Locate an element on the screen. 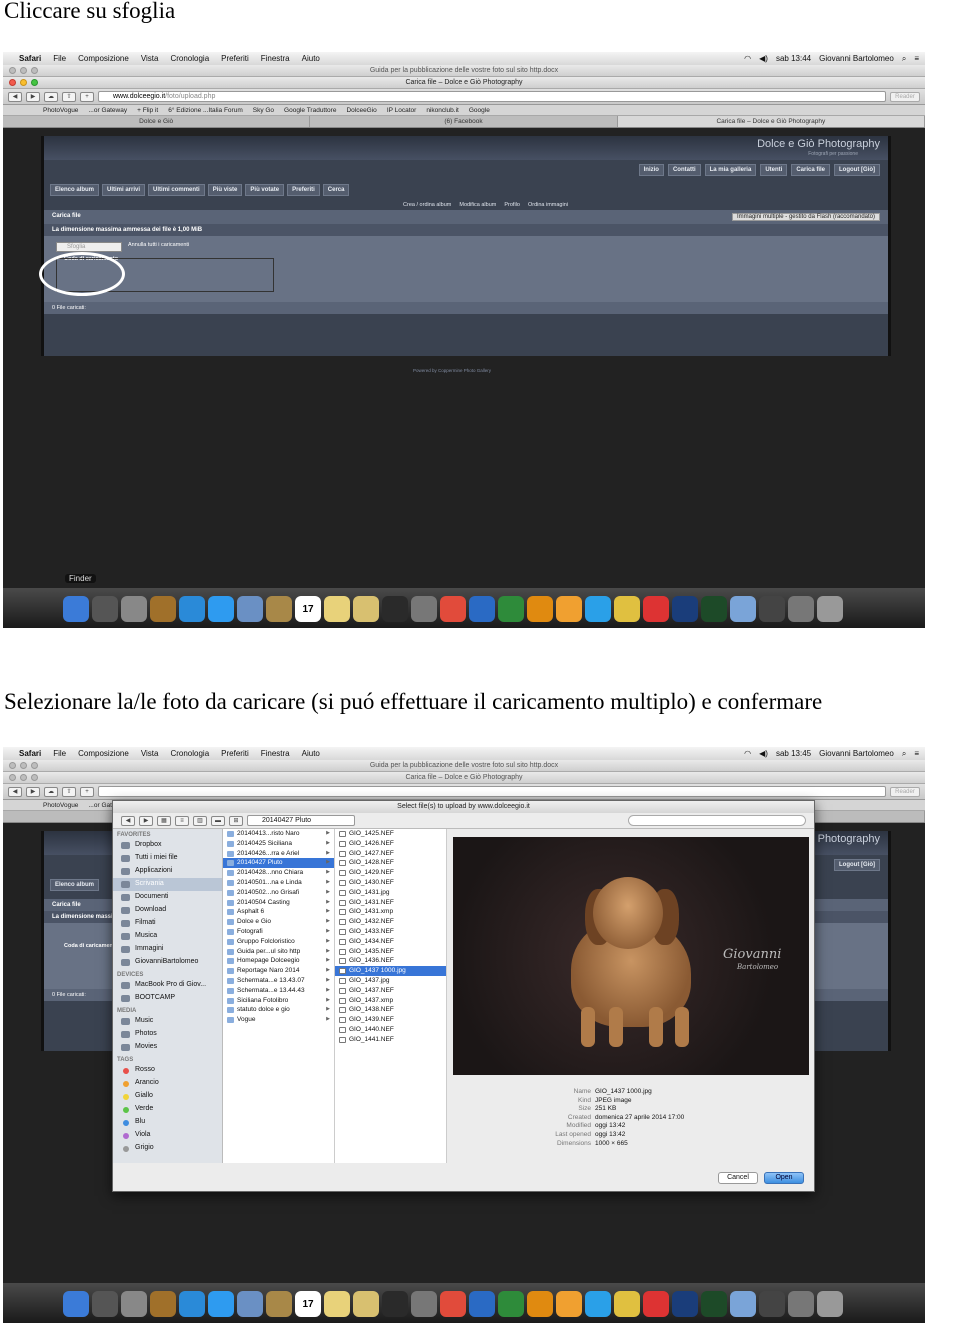  menu-composizione: Composizione is located at coordinates (103, 58).